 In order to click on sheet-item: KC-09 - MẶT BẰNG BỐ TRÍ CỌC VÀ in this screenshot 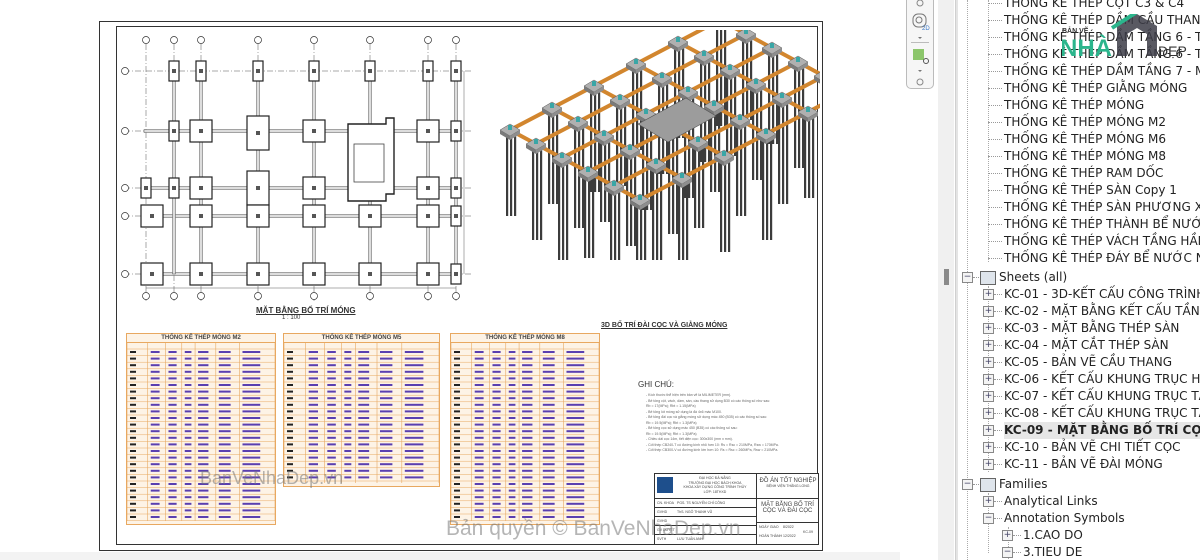, I will do `click(1102, 430)`.